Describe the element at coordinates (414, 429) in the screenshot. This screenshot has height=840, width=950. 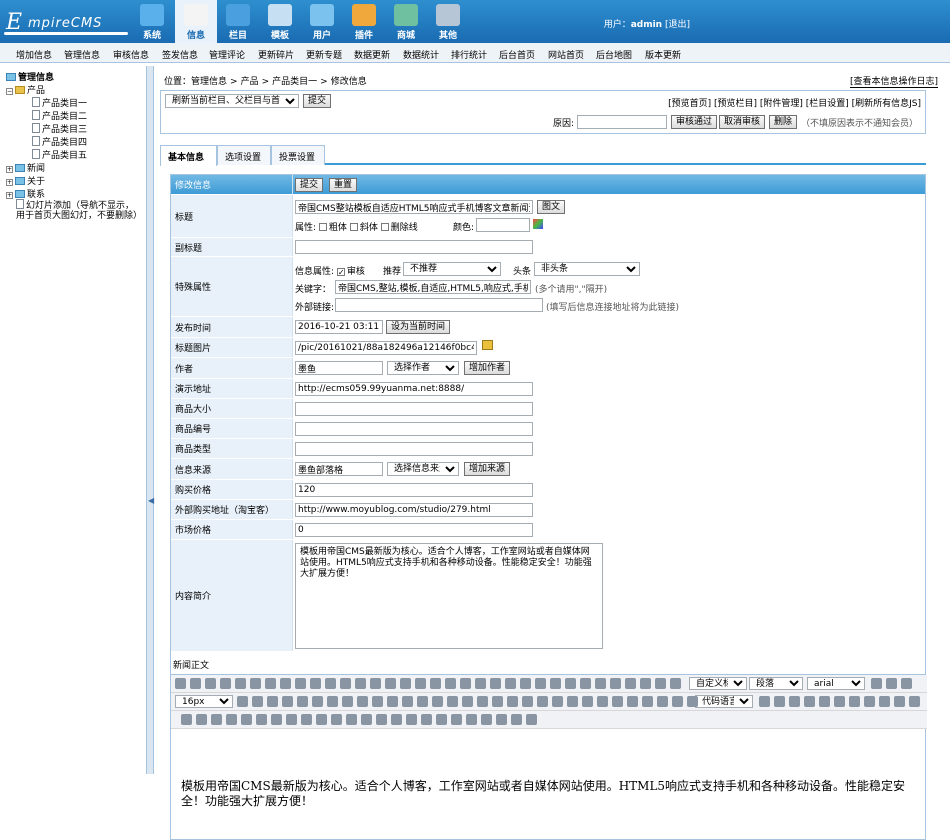
I see `code-input` at that location.